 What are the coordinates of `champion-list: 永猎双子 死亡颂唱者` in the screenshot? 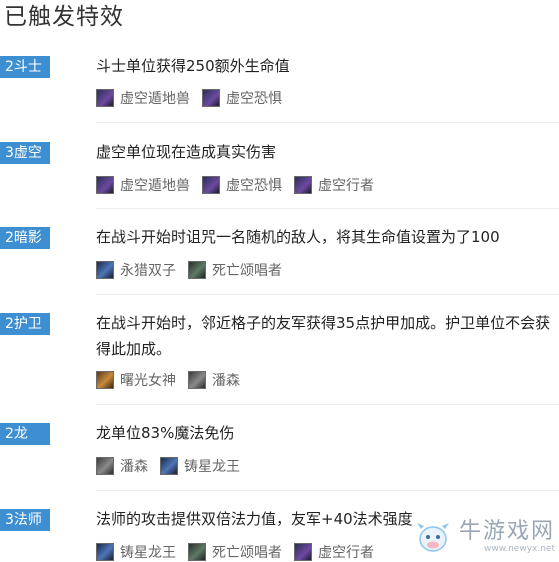 It's located at (195, 270).